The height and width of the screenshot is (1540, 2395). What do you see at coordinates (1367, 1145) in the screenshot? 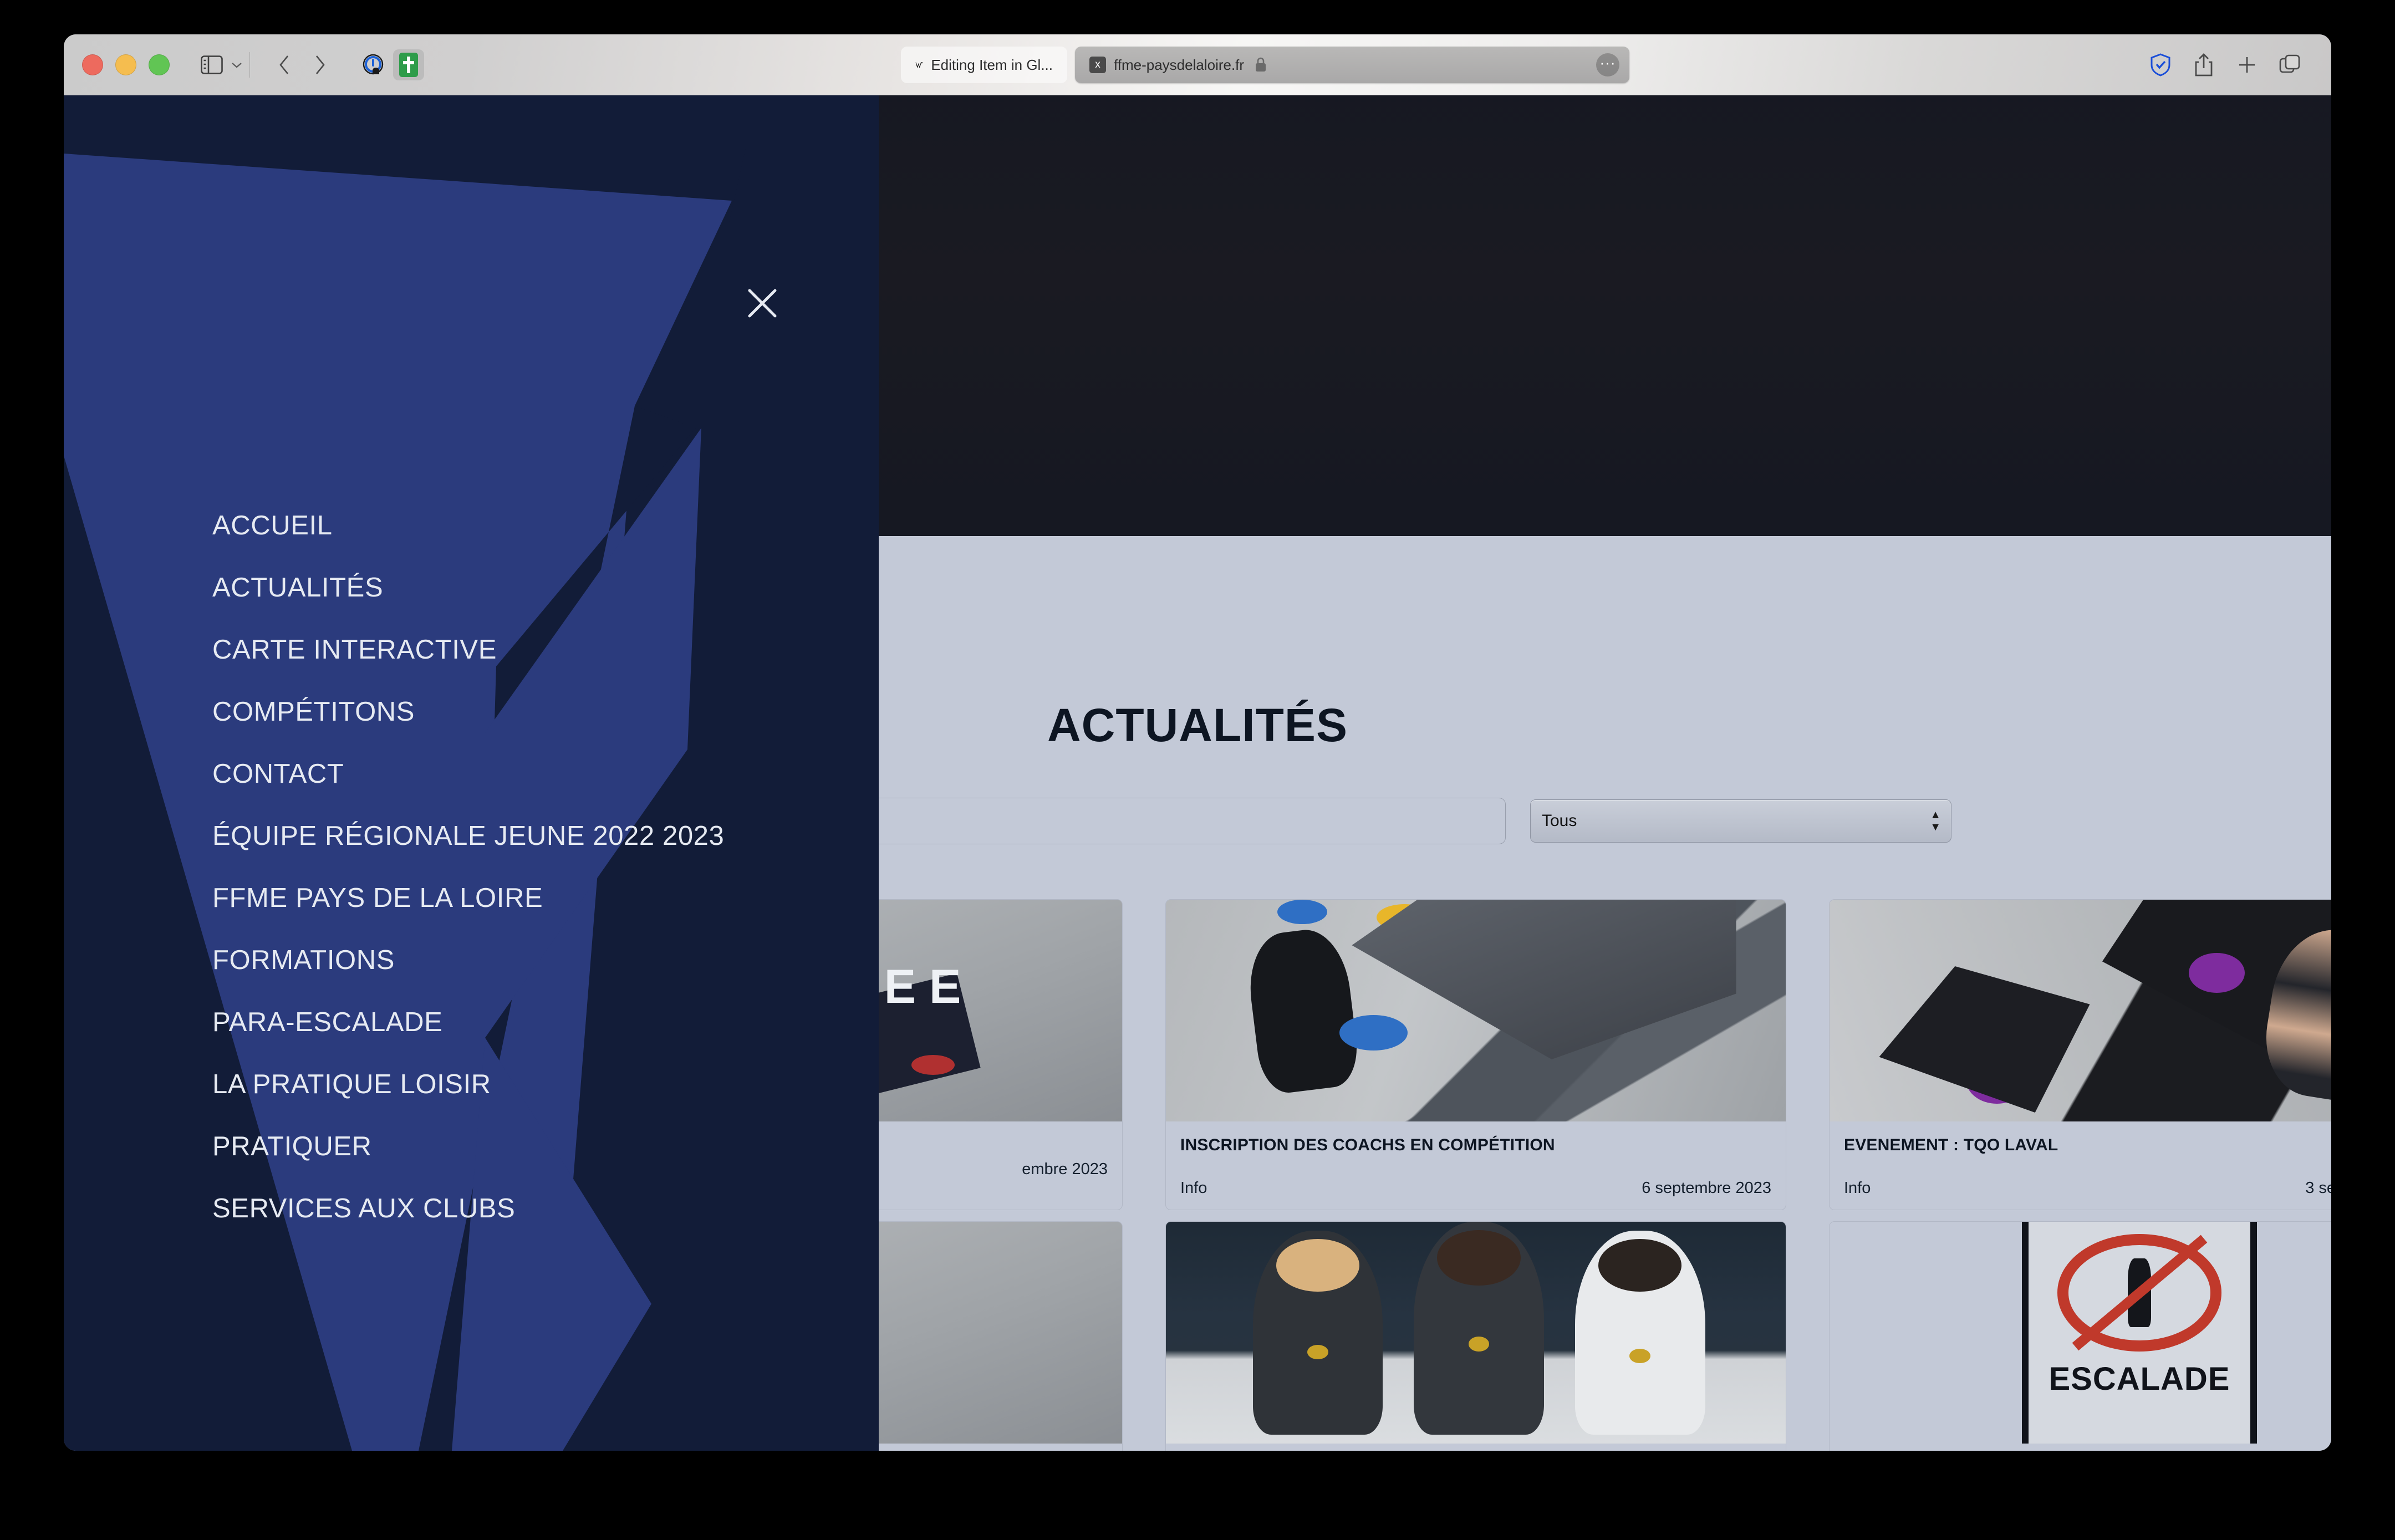
I see `card-title: INSCRIPTION DES COACHS EN COMPÉTITION` at bounding box center [1367, 1145].